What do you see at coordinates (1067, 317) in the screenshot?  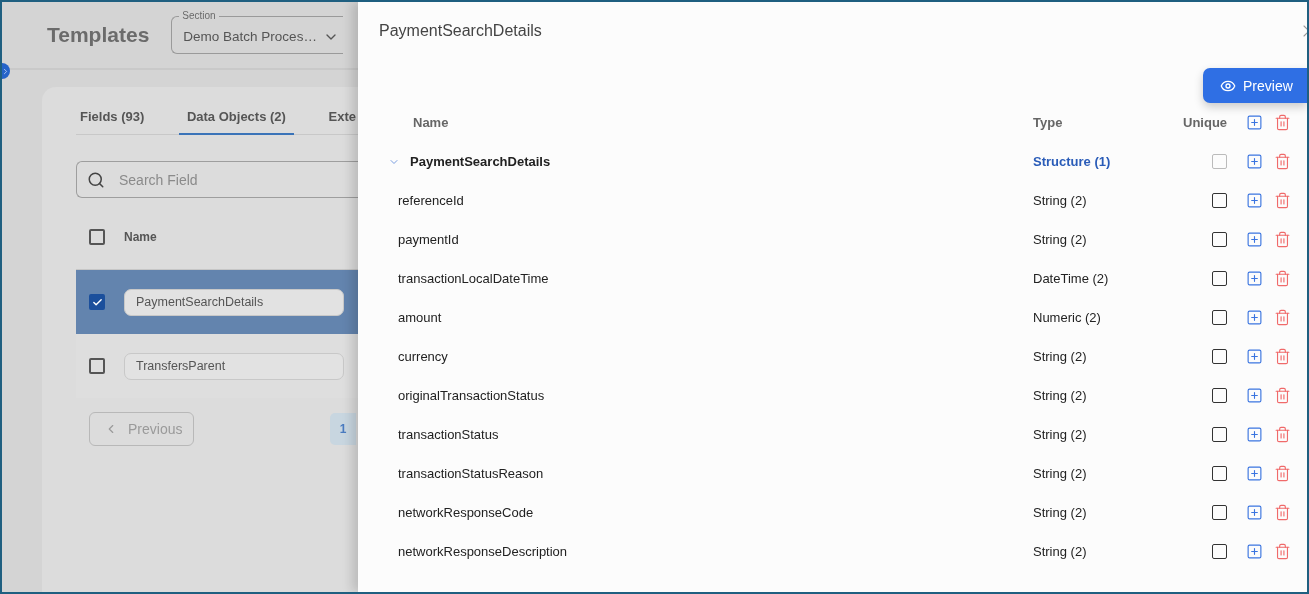 I see `type-text: Numeric (2)` at bounding box center [1067, 317].